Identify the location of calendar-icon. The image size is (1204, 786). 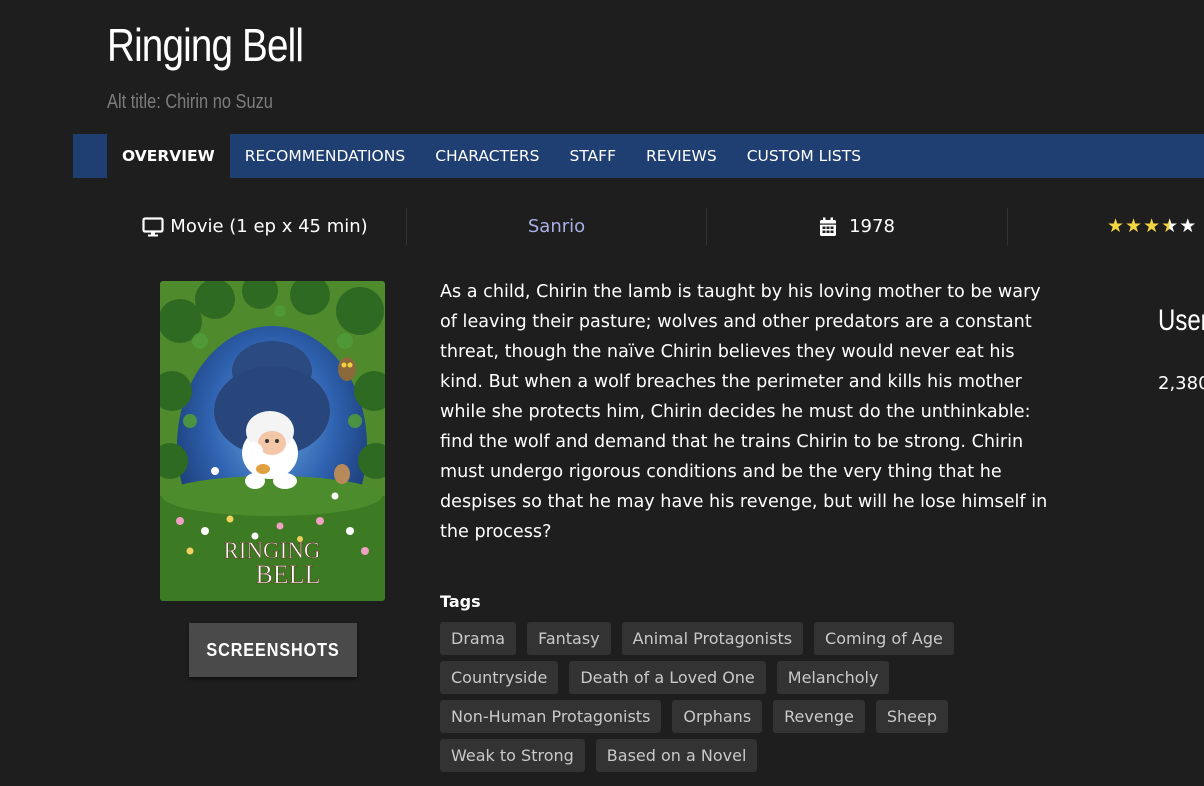
(828, 226).